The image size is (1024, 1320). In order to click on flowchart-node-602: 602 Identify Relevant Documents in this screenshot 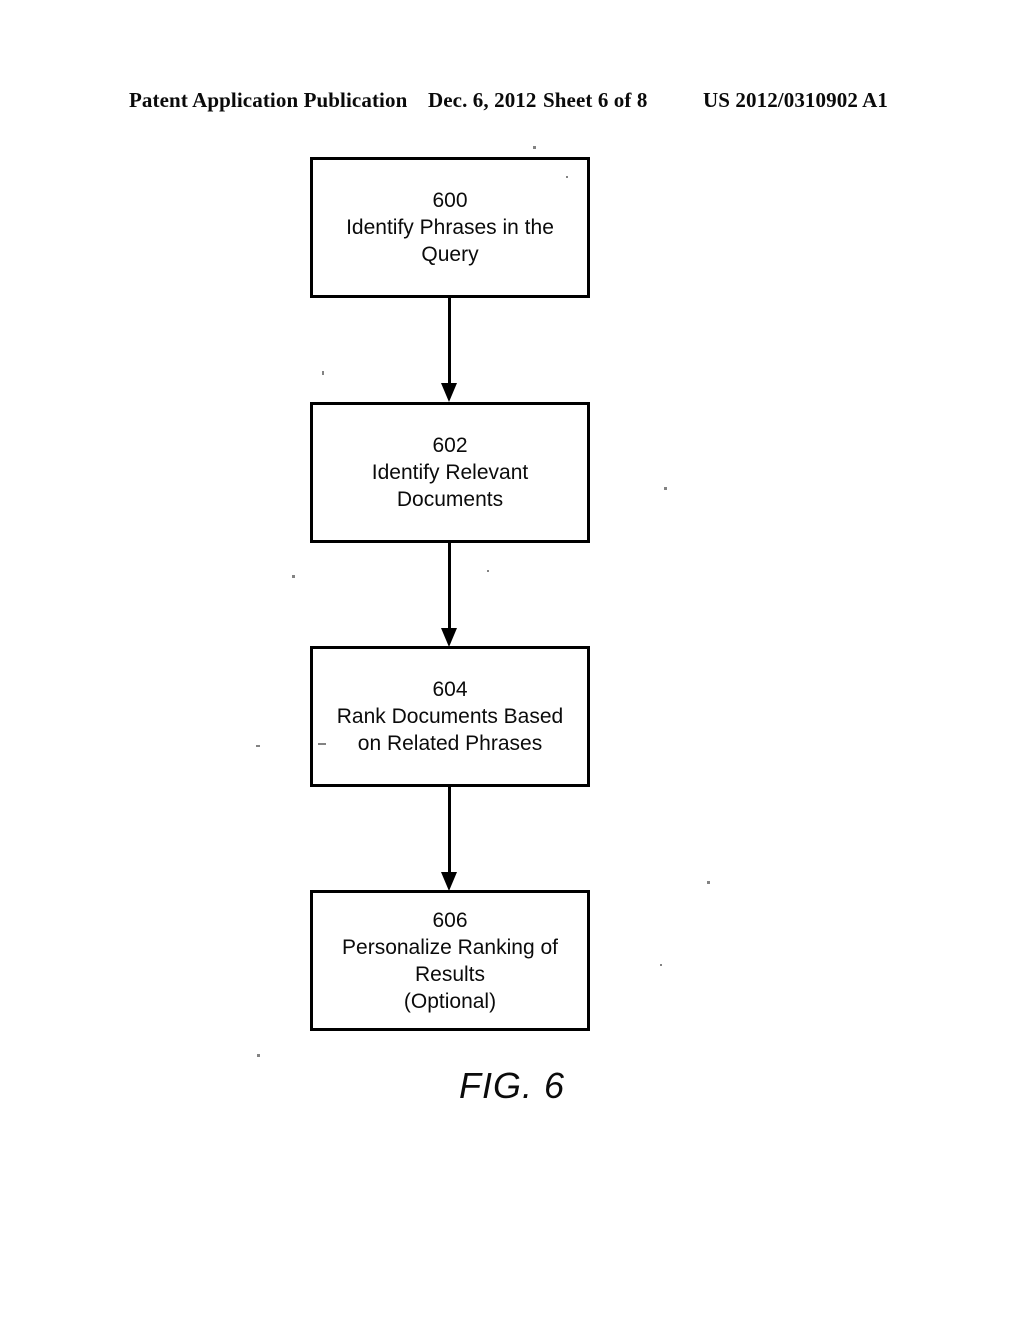, I will do `click(450, 472)`.